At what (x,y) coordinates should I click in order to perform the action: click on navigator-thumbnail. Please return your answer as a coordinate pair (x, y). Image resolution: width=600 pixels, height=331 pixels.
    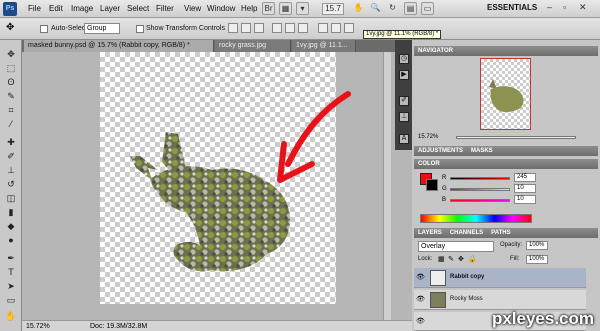
    Looking at the image, I should click on (505, 94).